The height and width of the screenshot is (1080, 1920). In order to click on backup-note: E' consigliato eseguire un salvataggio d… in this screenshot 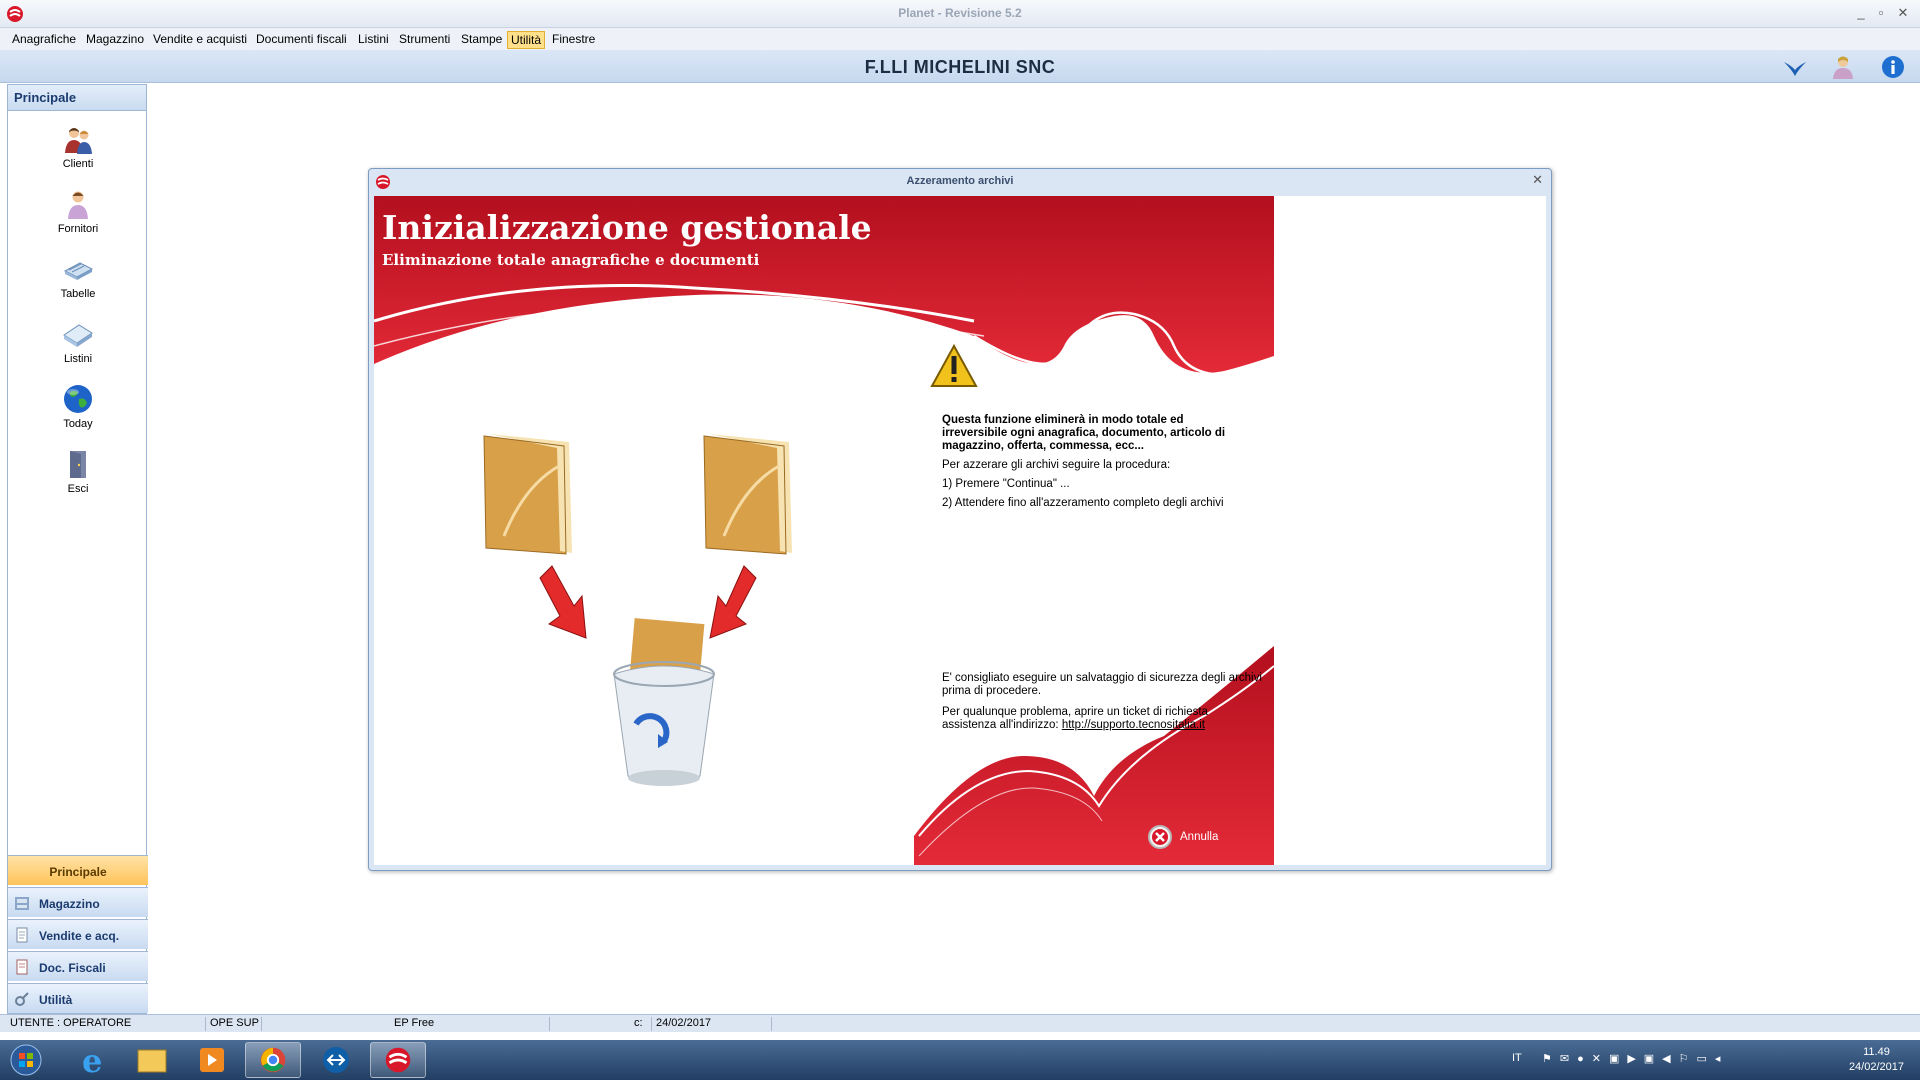, I will do `click(1102, 684)`.